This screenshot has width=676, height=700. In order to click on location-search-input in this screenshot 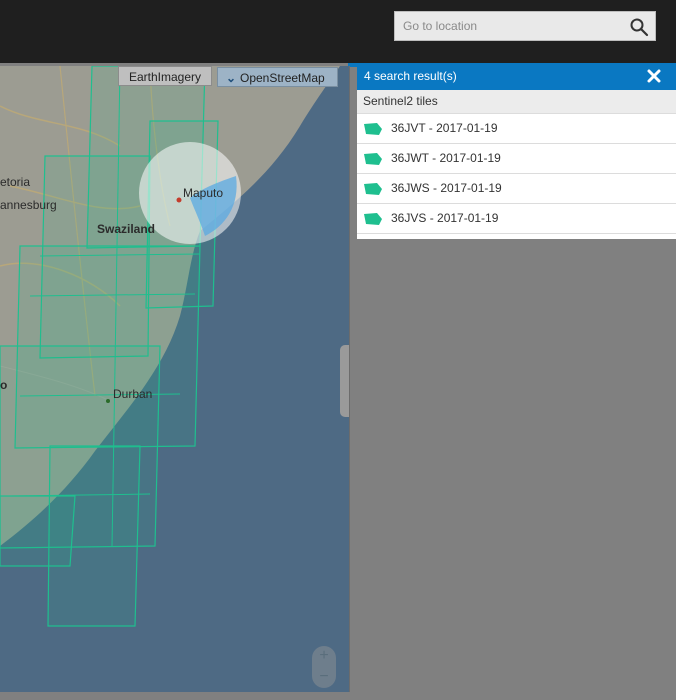, I will do `click(514, 26)`.